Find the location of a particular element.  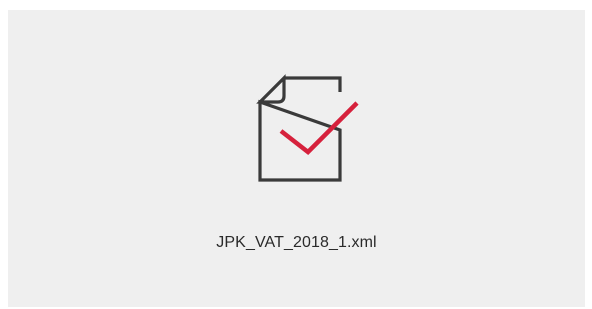

file-name: JPK_VAT_2018_1.xml is located at coordinates (296, 242).